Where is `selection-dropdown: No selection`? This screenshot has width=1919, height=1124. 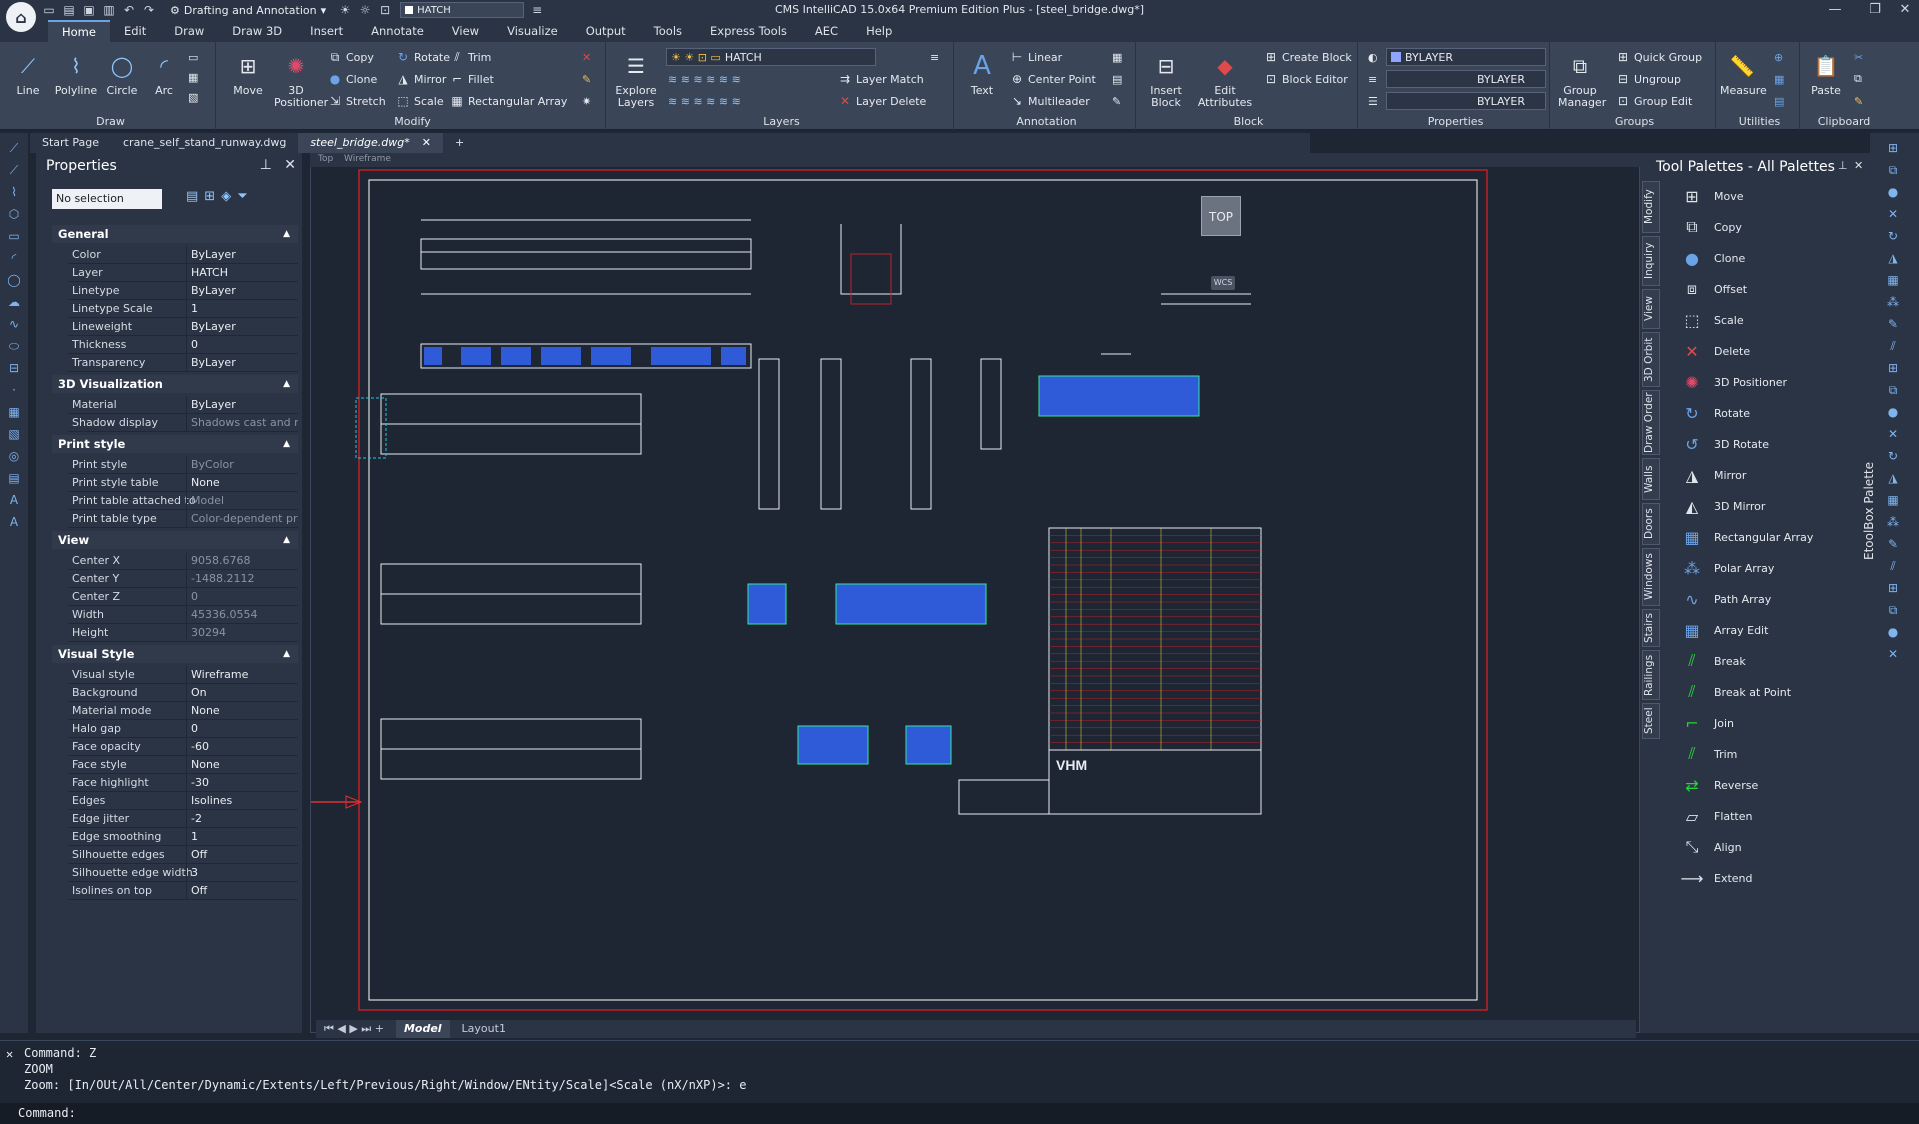
selection-dropdown: No selection is located at coordinates (107, 199).